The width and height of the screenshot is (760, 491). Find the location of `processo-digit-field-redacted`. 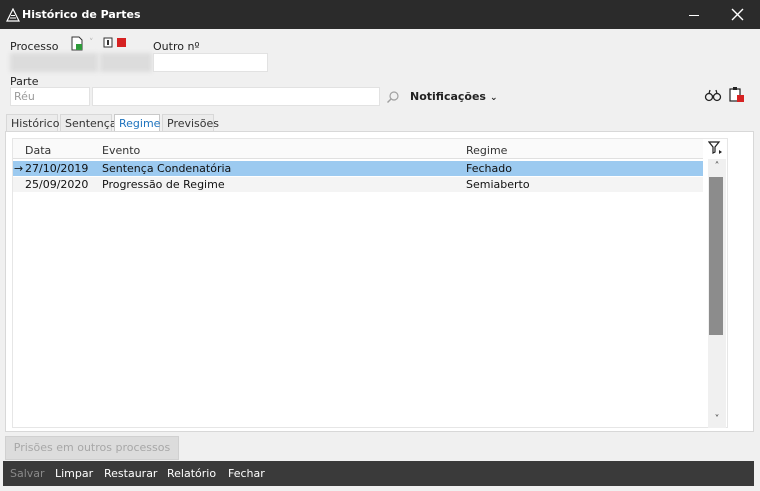

processo-digit-field-redacted is located at coordinates (126, 62).